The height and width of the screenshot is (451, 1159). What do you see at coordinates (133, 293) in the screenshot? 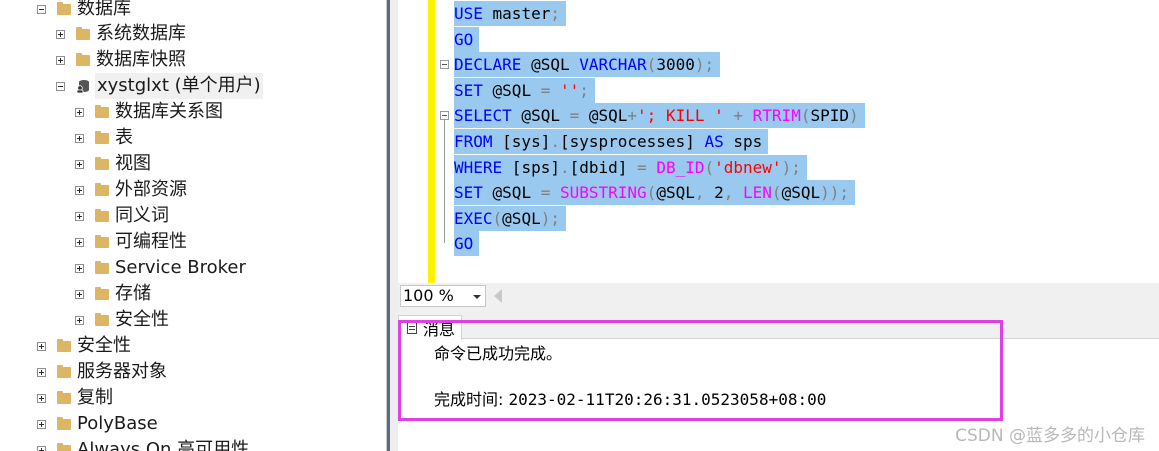
I see `tree-node-label: 存储` at bounding box center [133, 293].